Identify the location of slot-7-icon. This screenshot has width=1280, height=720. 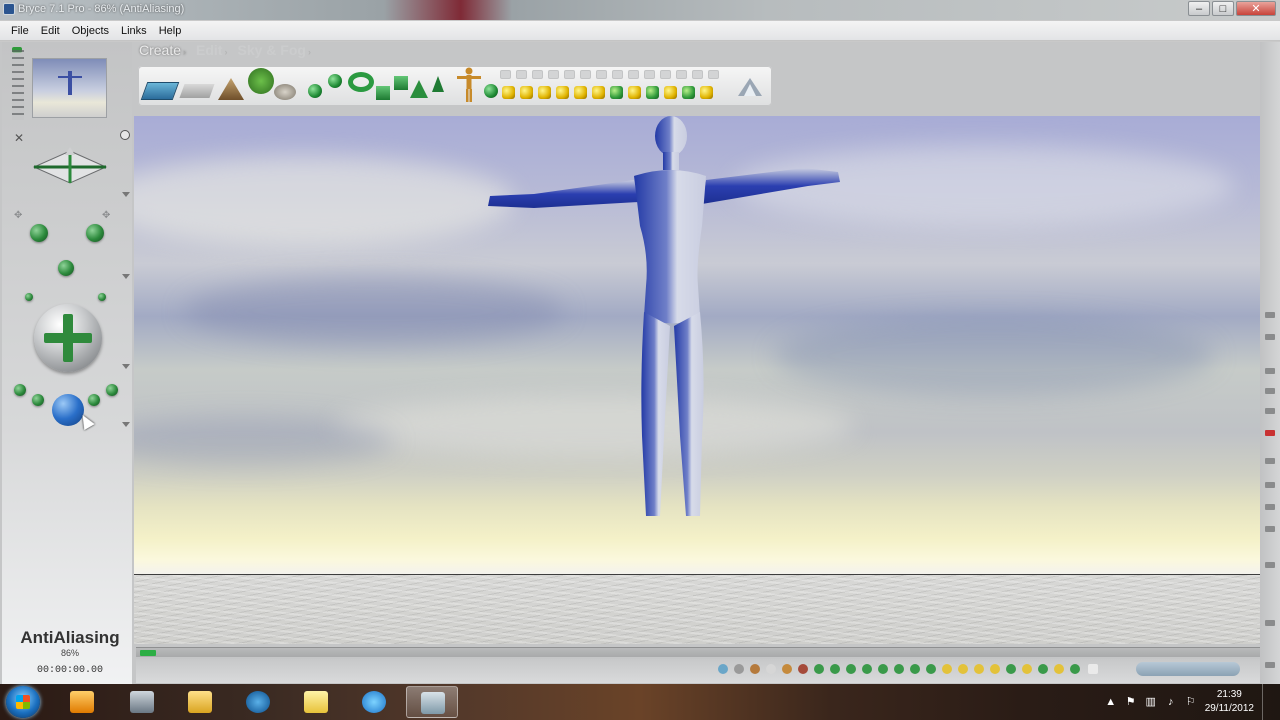
(601, 74).